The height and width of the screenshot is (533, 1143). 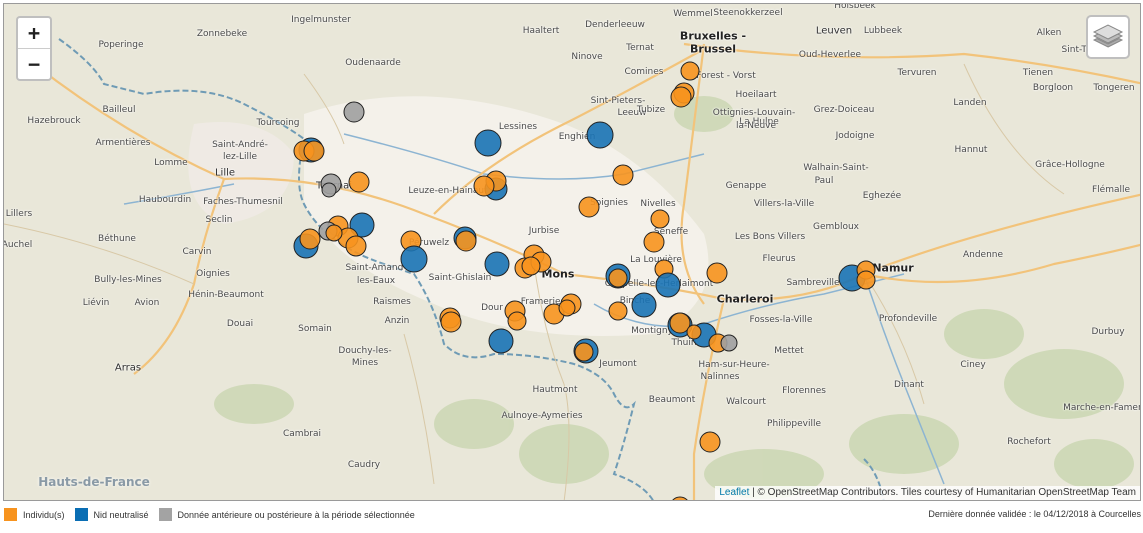 What do you see at coordinates (165, 514) in the screenshot?
I see `legend-swatch-other` at bounding box center [165, 514].